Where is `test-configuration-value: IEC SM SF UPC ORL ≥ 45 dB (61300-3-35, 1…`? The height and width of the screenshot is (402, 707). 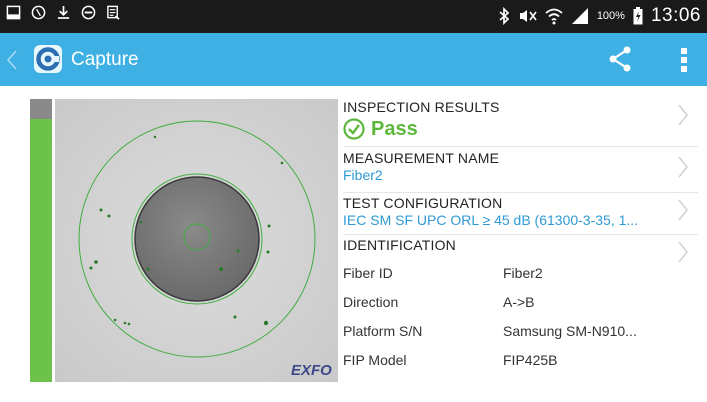
test-configuration-value: IEC SM SF UPC ORL ≥ 45 dB (61300-3-35, 1… is located at coordinates (491, 220).